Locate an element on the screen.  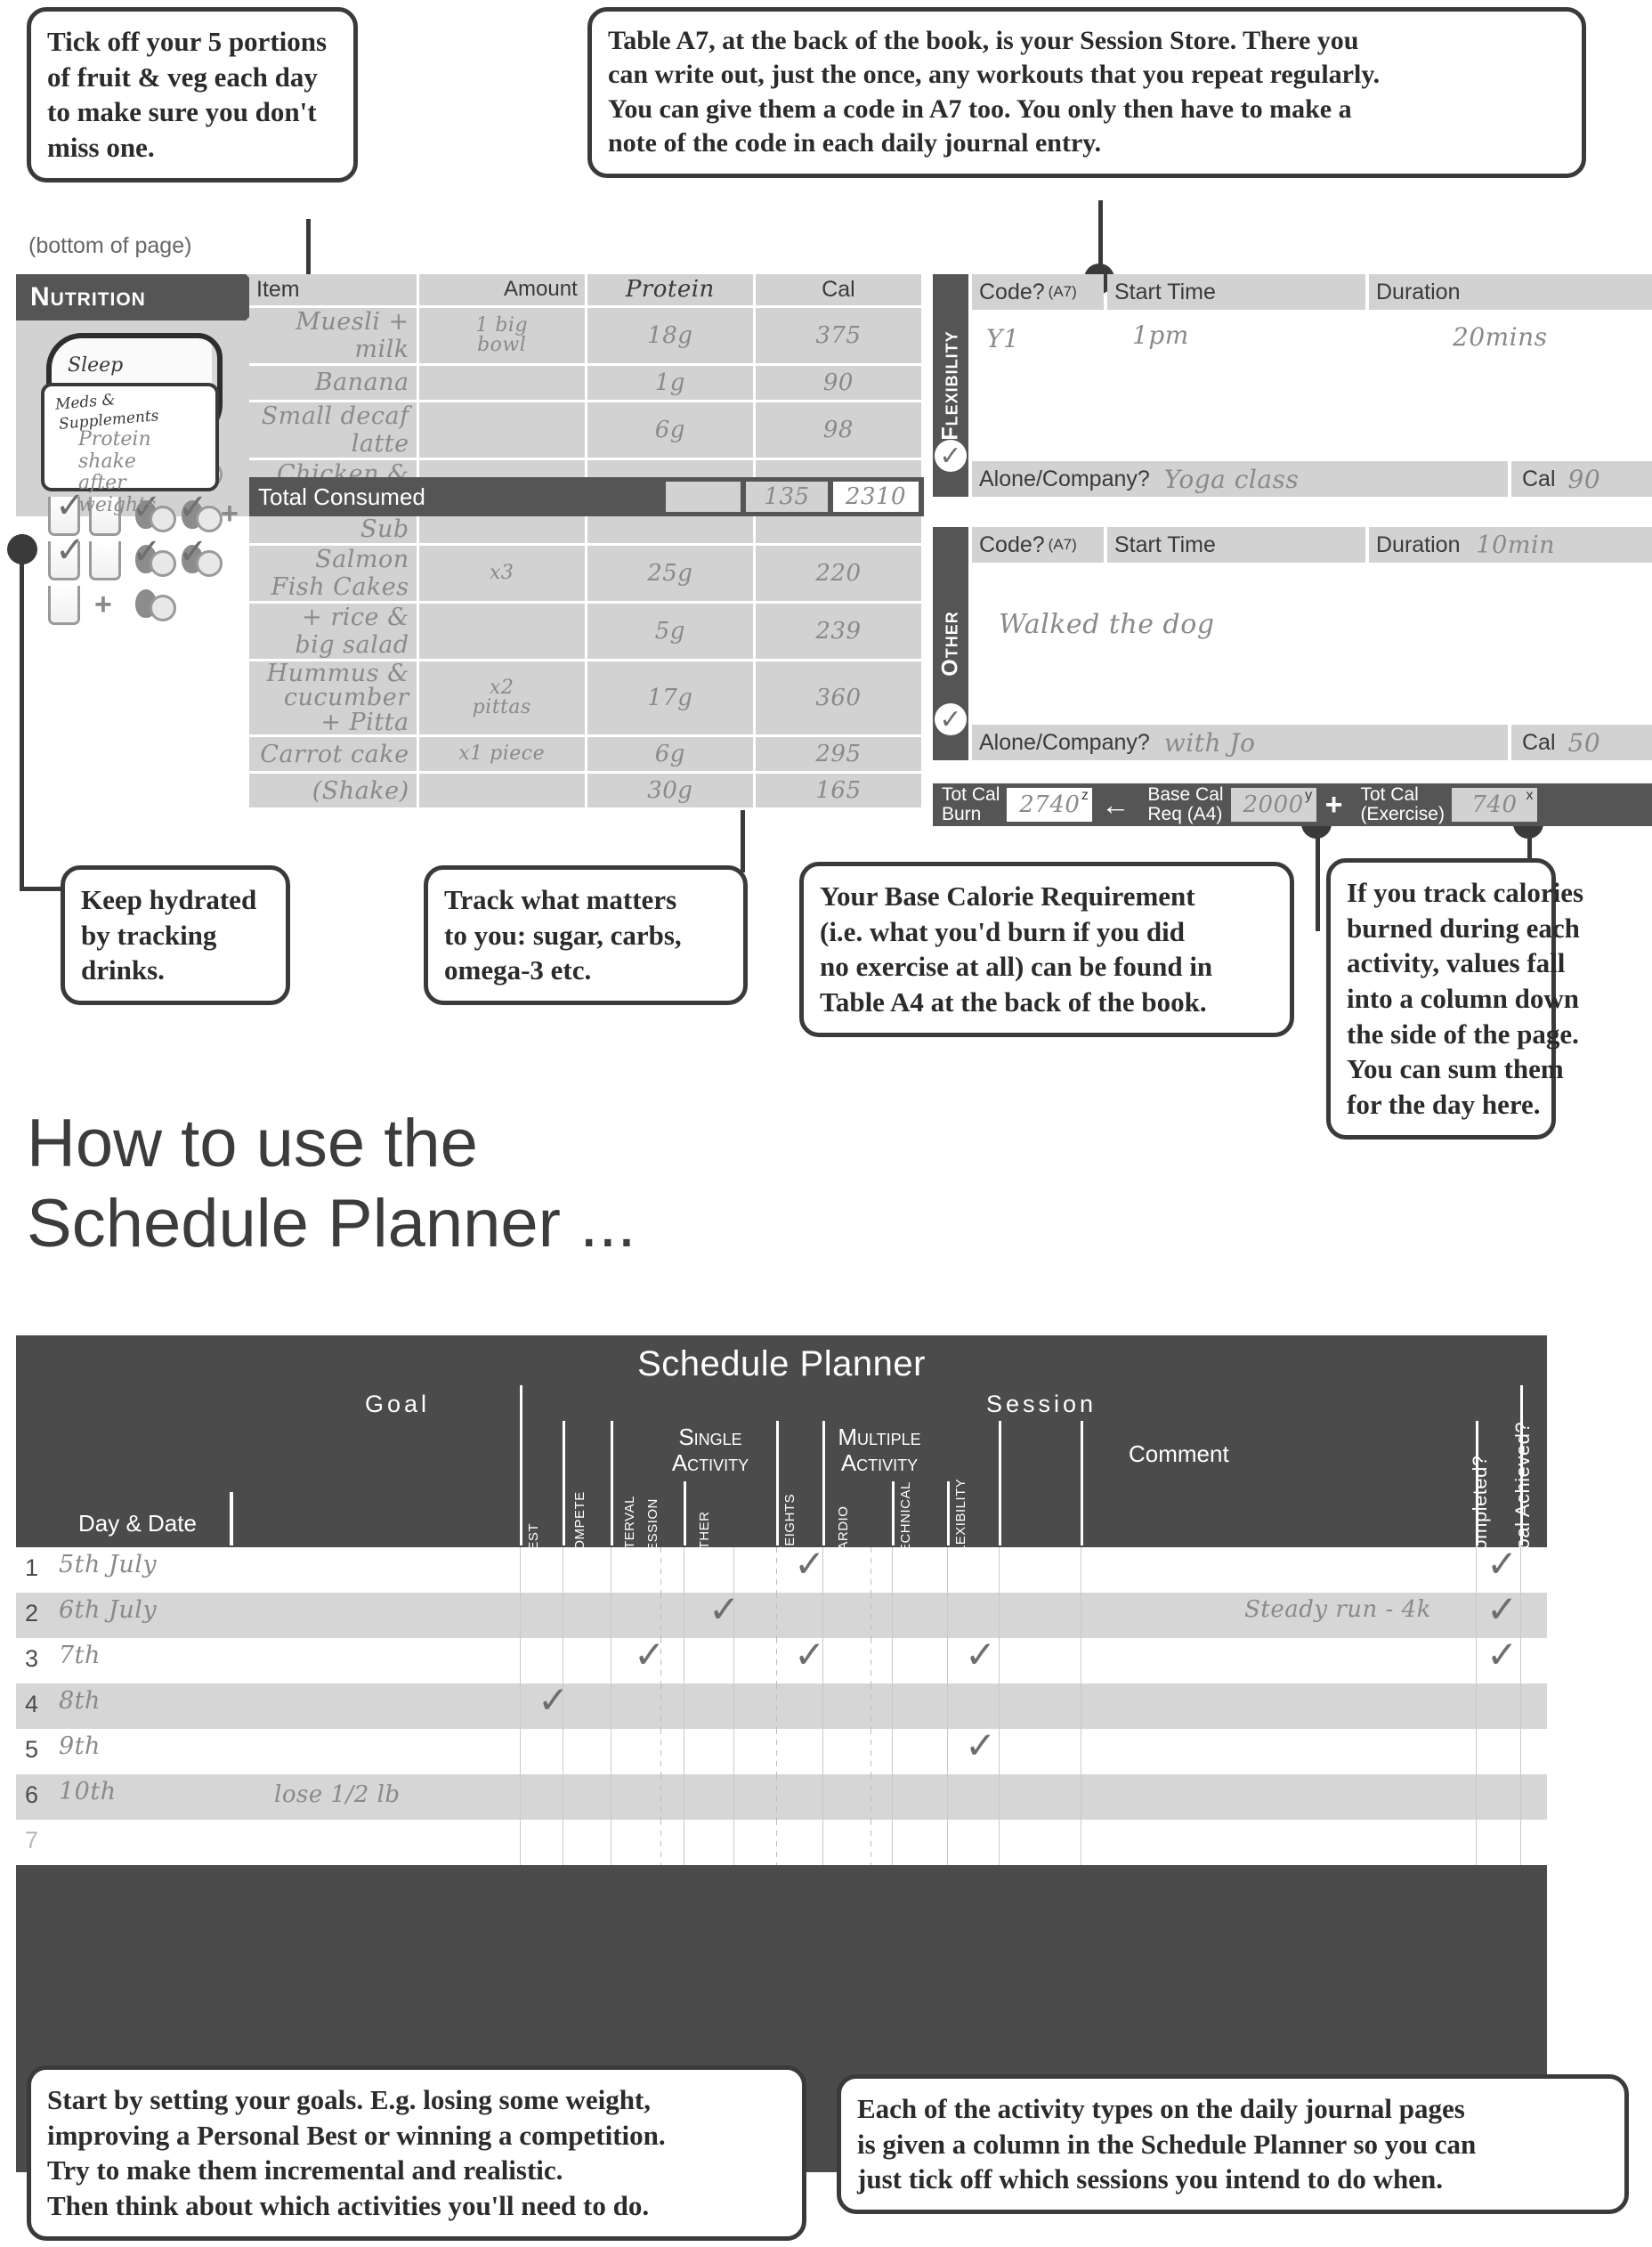
planner-row: 2 6th July Steady run - 4k ✓ ✓ is located at coordinates (781, 1614).